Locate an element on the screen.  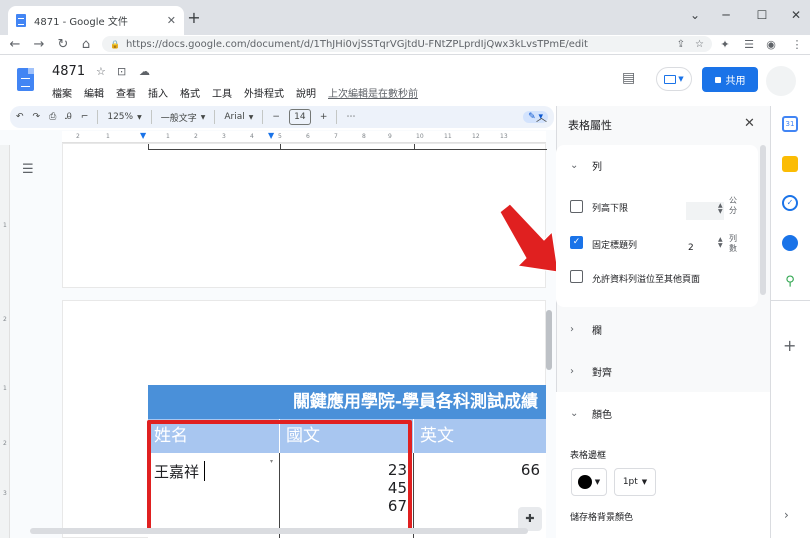
document-title: 4871 is located at coordinates (68, 71).